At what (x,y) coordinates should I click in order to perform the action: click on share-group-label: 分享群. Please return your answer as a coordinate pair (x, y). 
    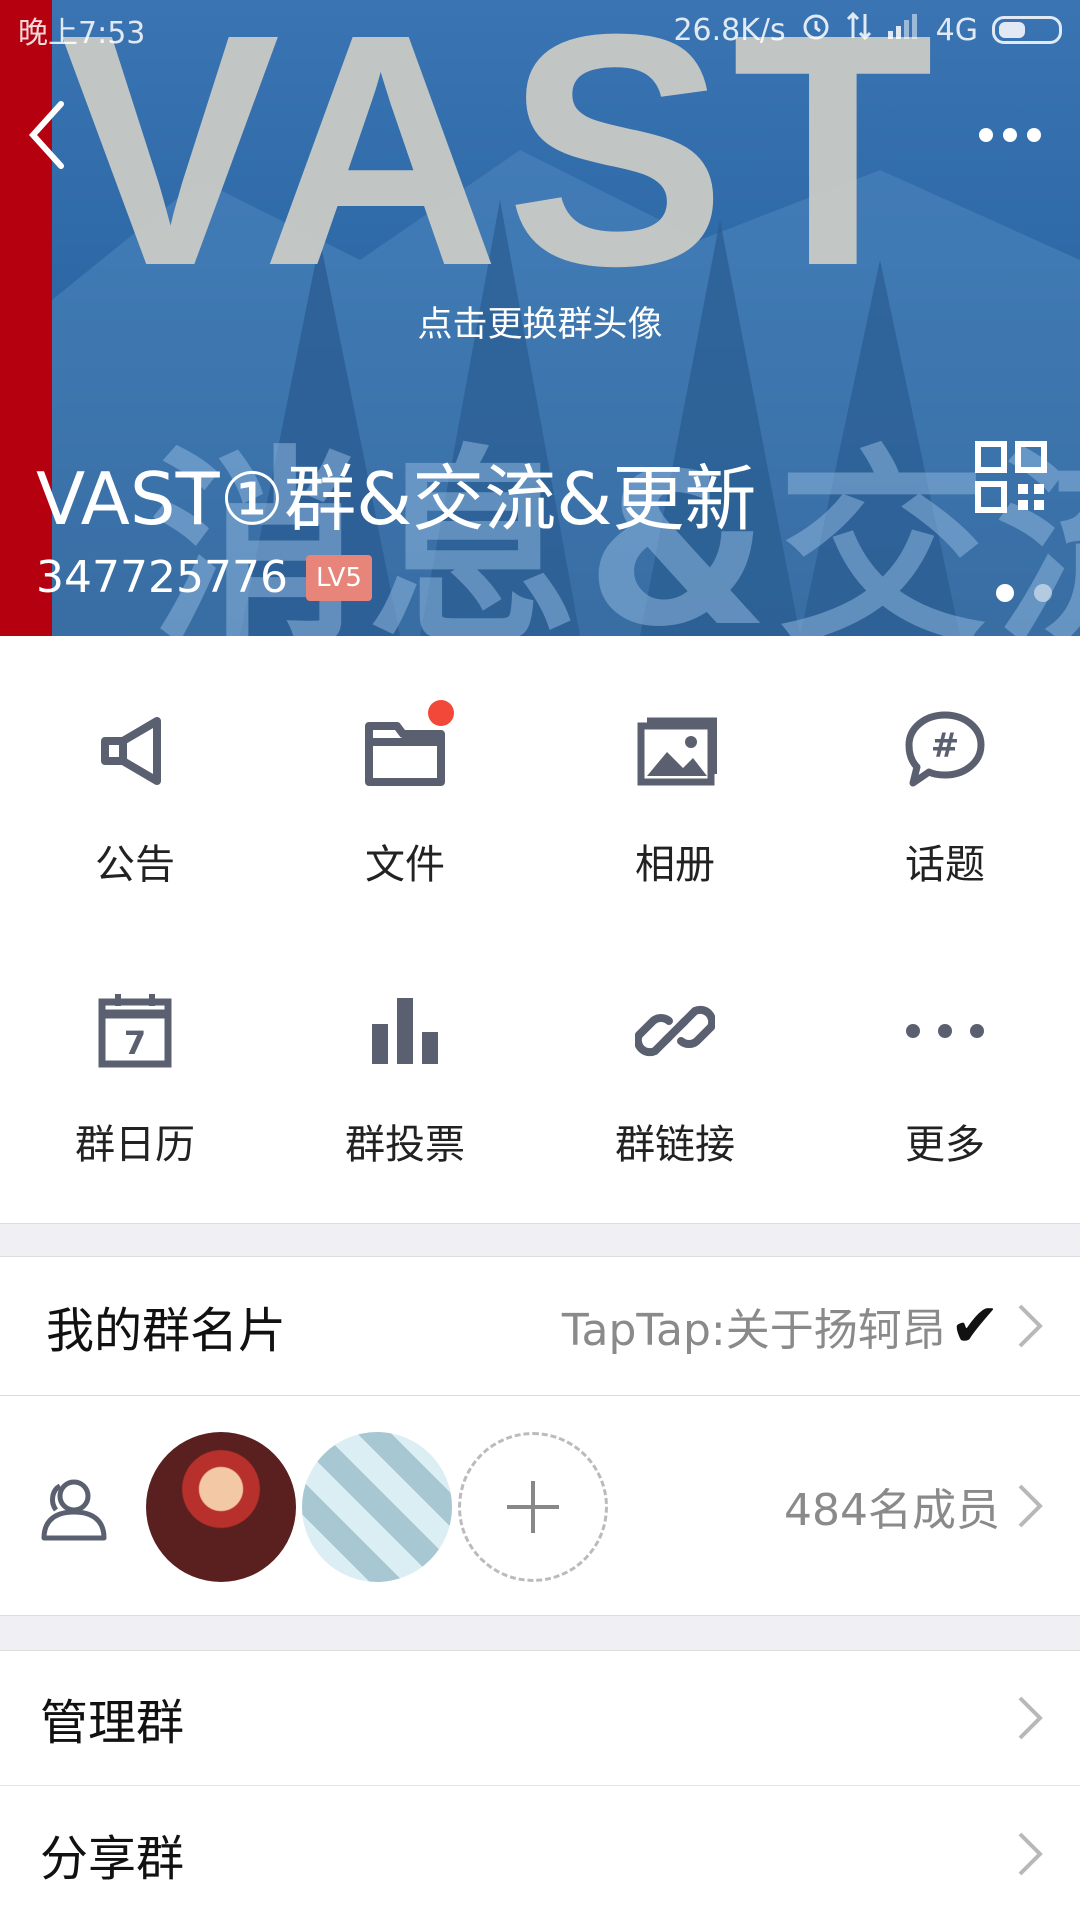
    Looking at the image, I should click on (112, 1859).